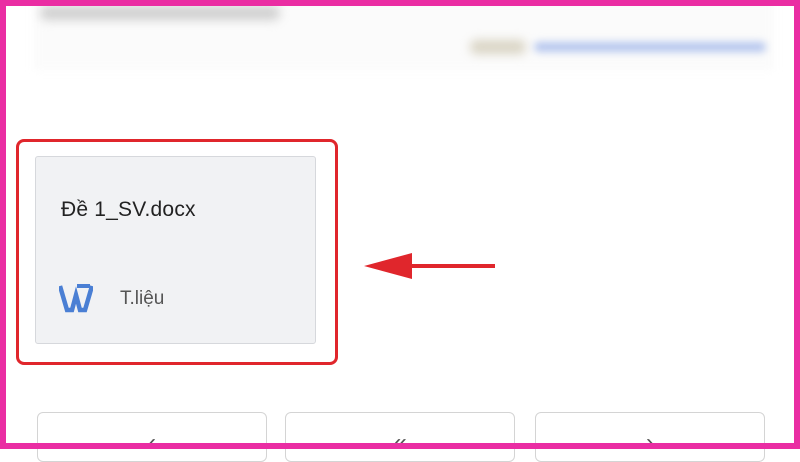 The width and height of the screenshot is (800, 462). I want to click on chevron-left-icon: ‹, so click(152, 442).